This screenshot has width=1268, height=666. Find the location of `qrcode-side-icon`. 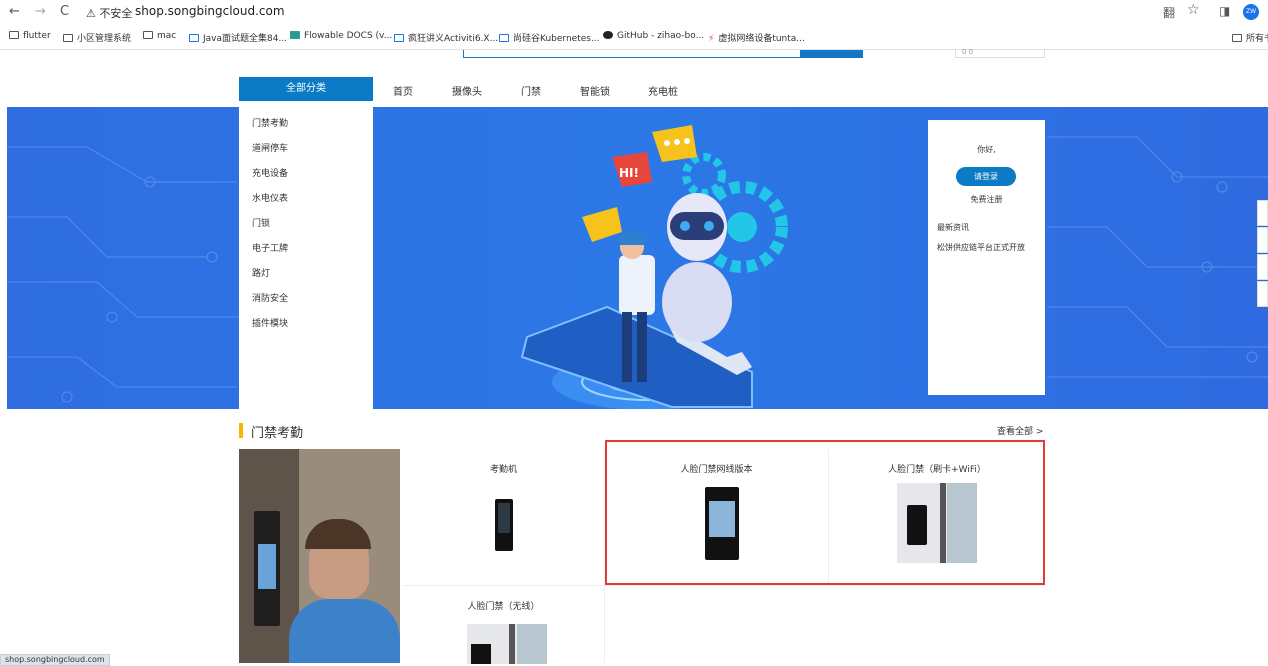

qrcode-side-icon is located at coordinates (1262, 240).